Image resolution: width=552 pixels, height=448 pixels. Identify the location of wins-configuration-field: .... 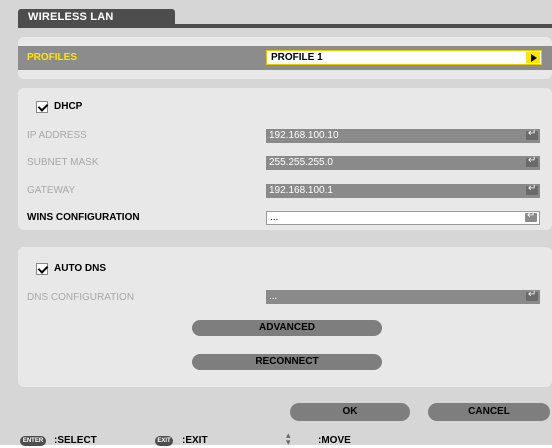
(403, 217).